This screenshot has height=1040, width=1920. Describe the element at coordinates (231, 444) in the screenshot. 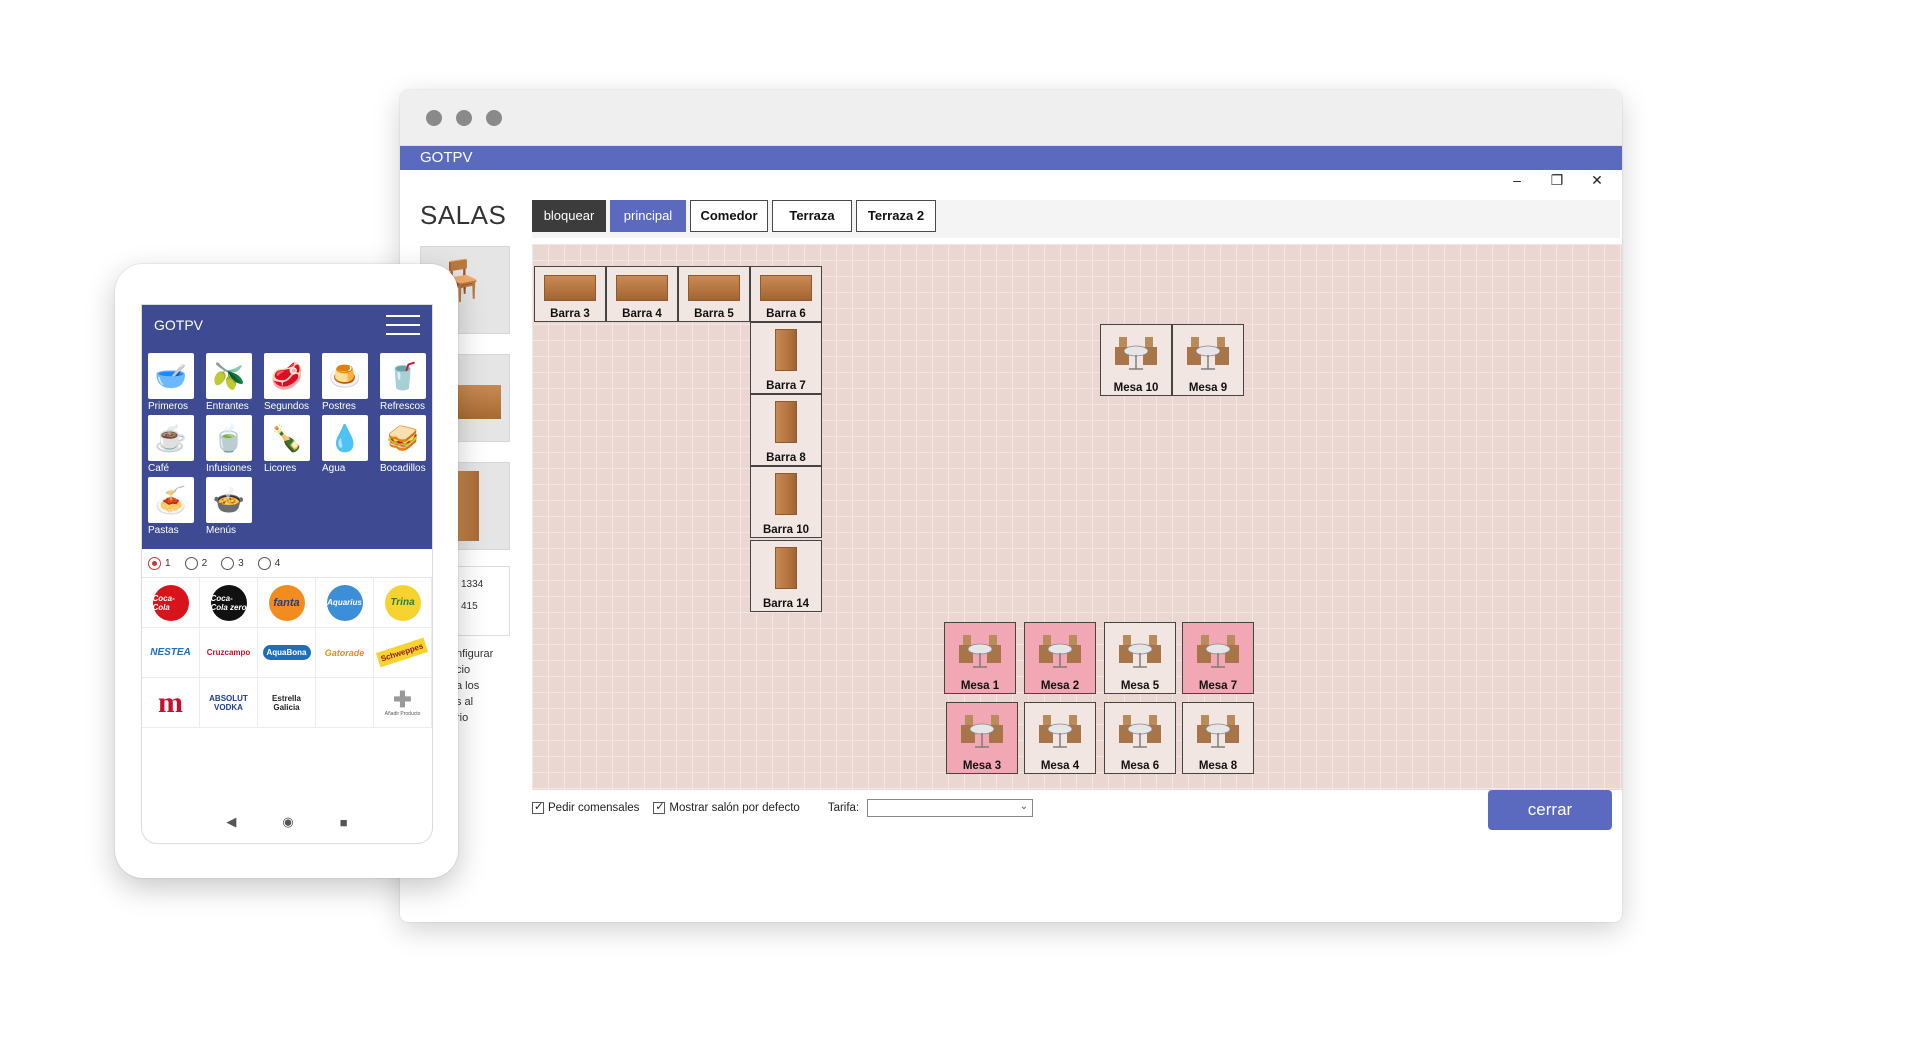

I see `category-item: 🍵 Infusiones` at that location.